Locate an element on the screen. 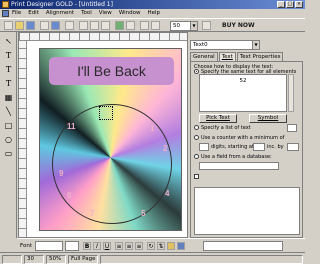 The height and width of the screenshot is (264, 320). close-button: × is located at coordinates (299, 4).